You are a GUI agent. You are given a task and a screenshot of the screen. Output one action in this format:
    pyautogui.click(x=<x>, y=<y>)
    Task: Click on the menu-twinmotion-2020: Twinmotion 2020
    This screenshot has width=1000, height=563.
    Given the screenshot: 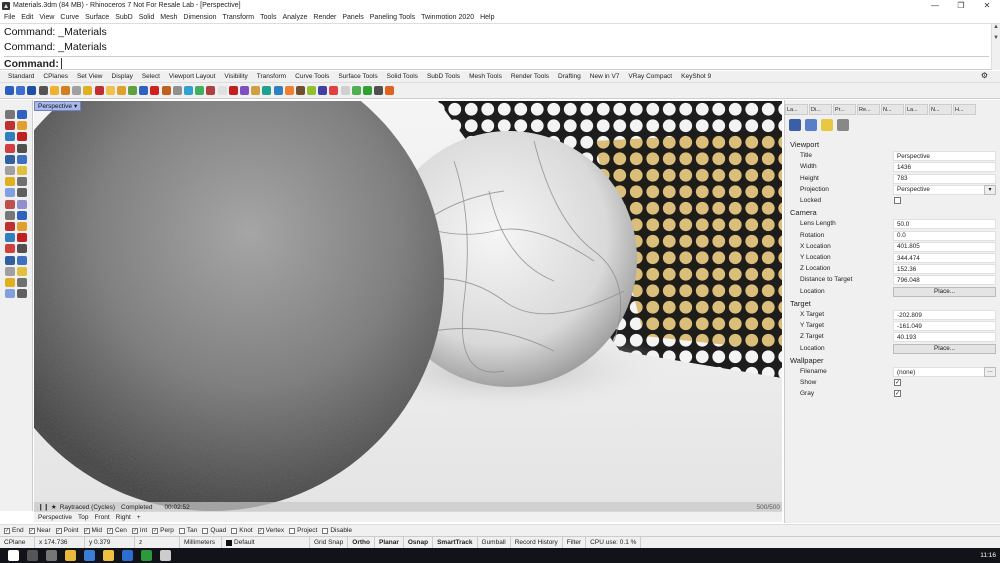 What is the action you would take?
    pyautogui.click(x=447, y=17)
    